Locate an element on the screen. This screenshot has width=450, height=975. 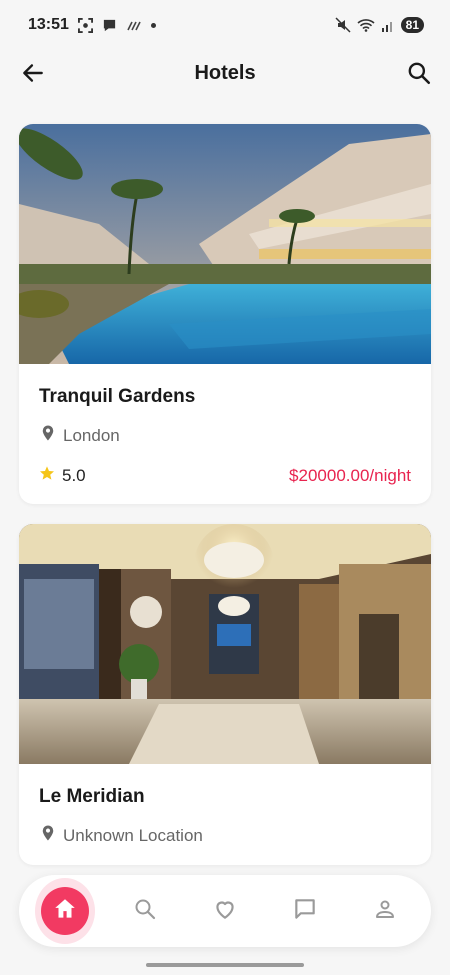
home-indicator is located at coordinates (225, 965).